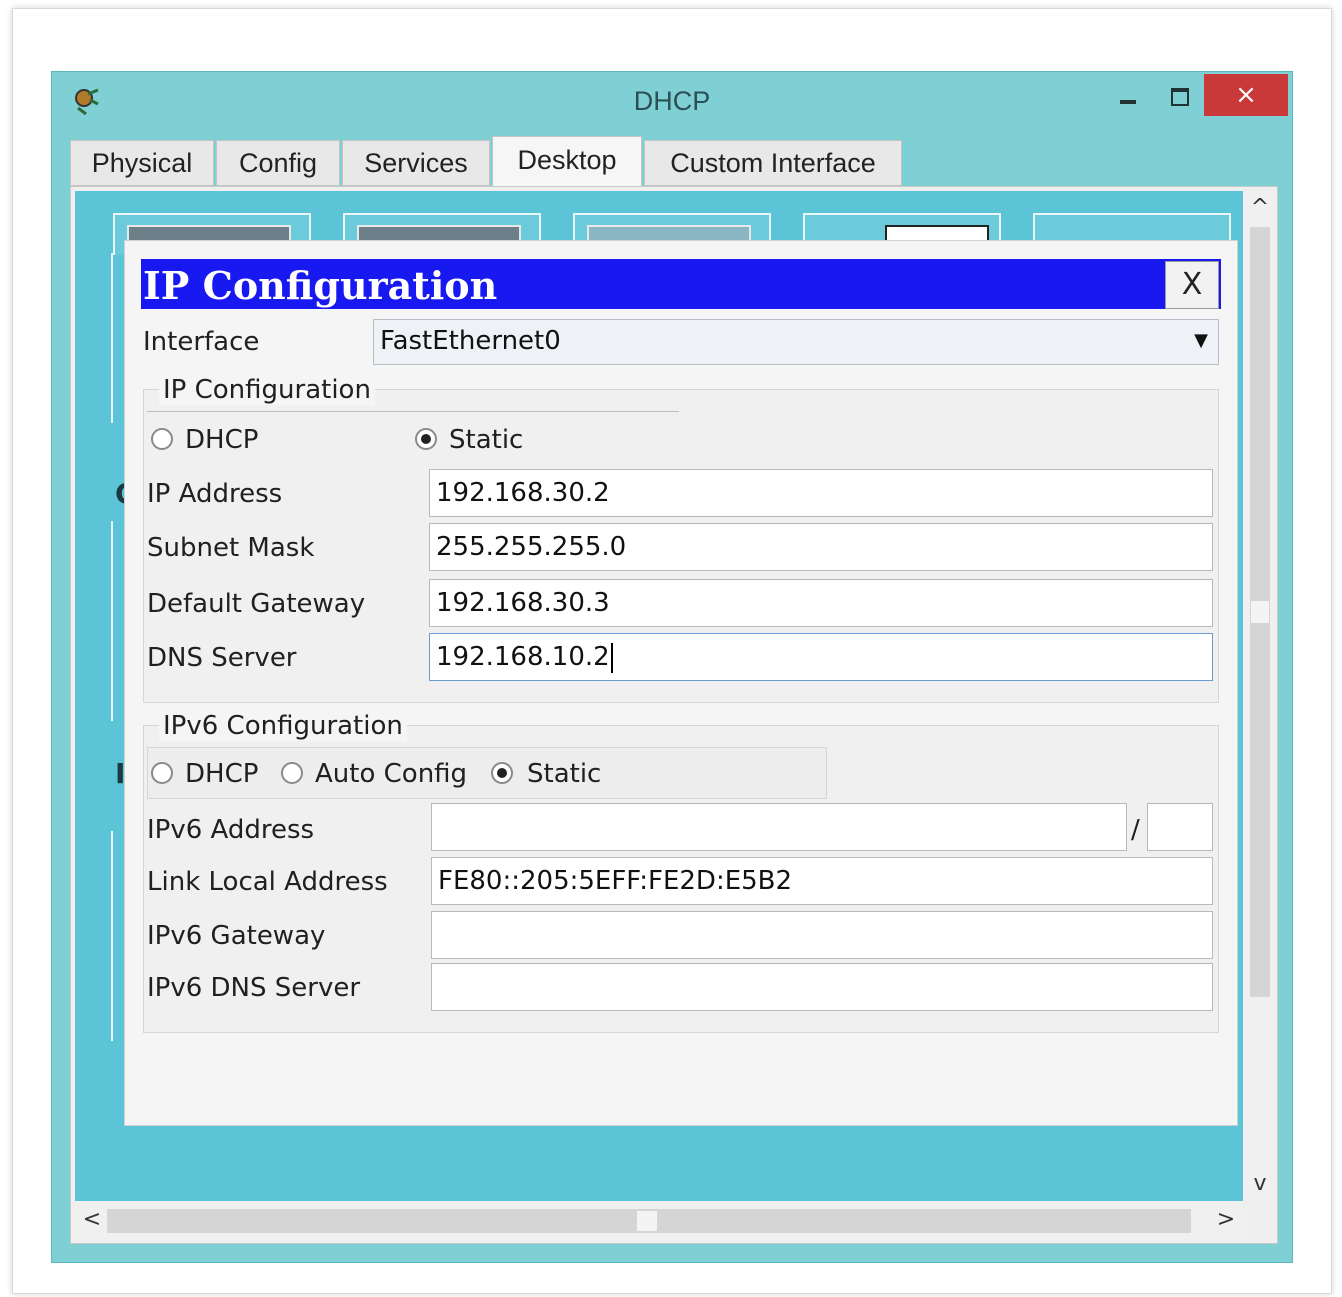  Describe the element at coordinates (162, 773) in the screenshot. I see `ipv6-dhcp-radio` at that location.